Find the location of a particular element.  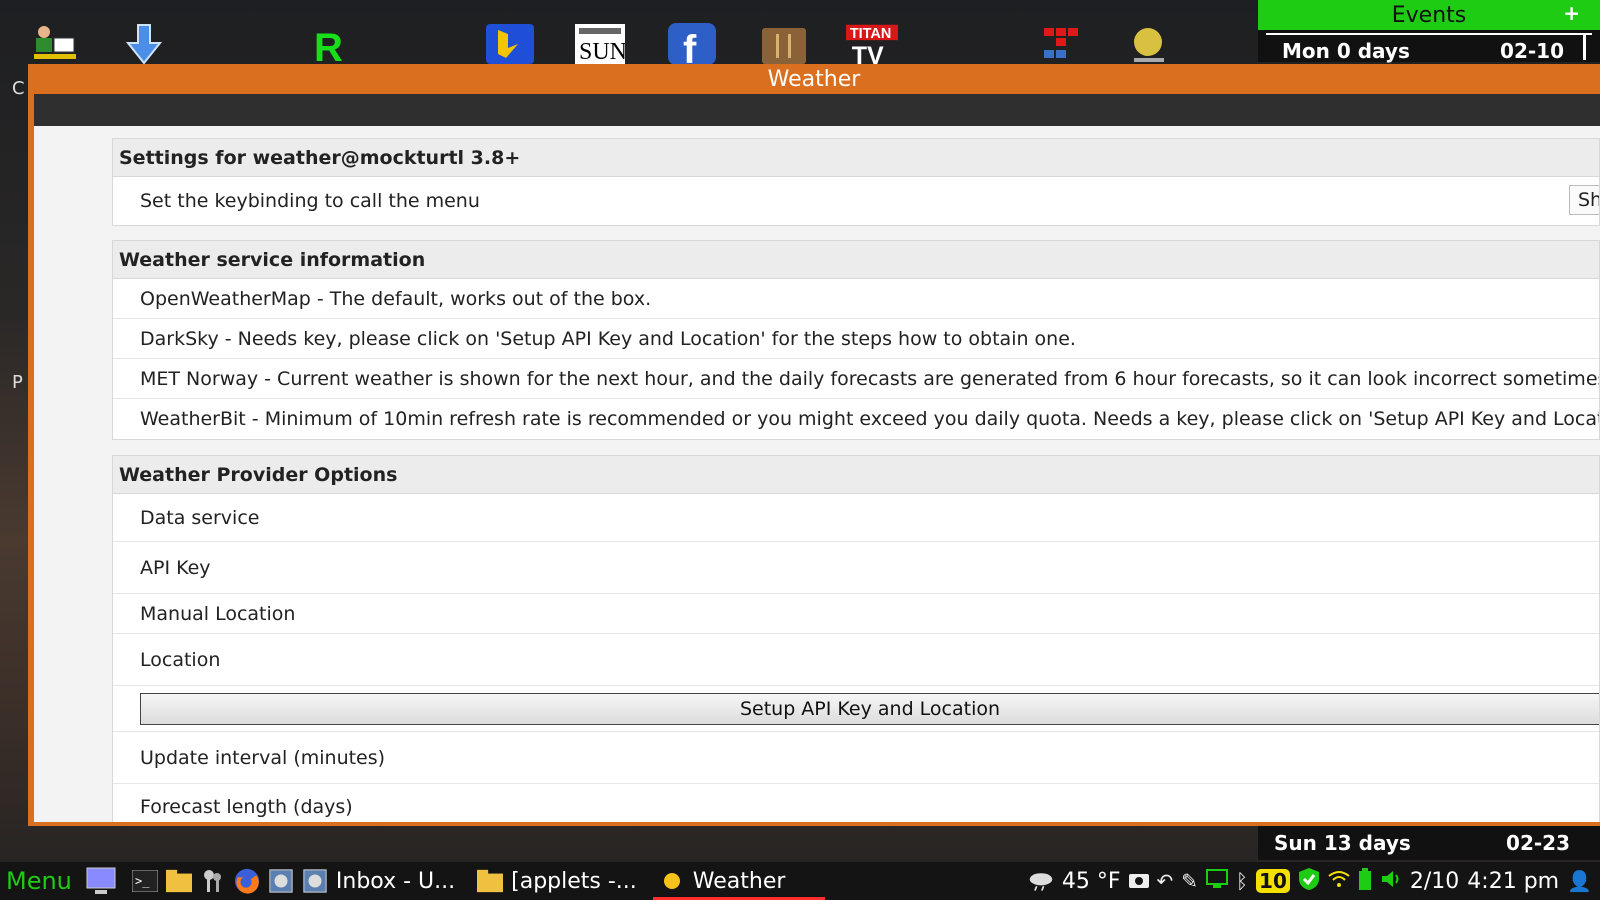

keybinding-button: Sh is located at coordinates (1584, 200).